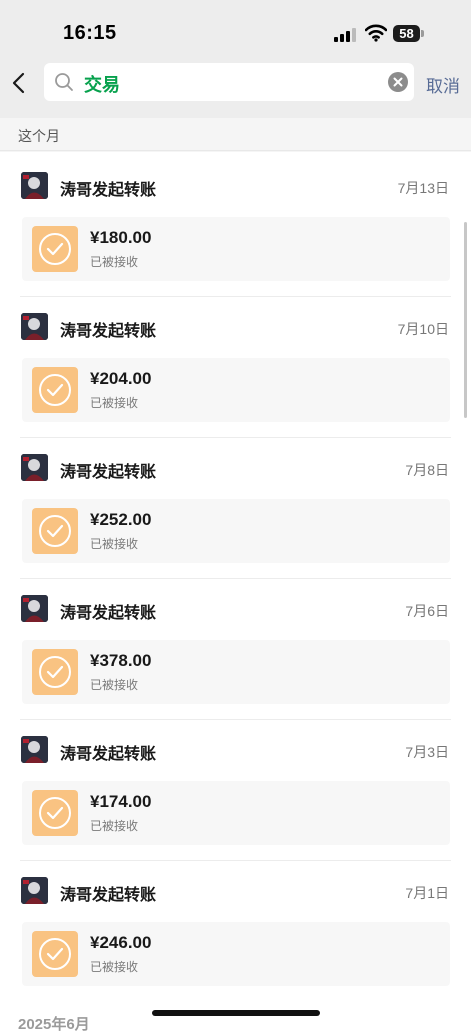  What do you see at coordinates (427, 470) in the screenshot?
I see `transfer-date: 7月8日` at bounding box center [427, 470].